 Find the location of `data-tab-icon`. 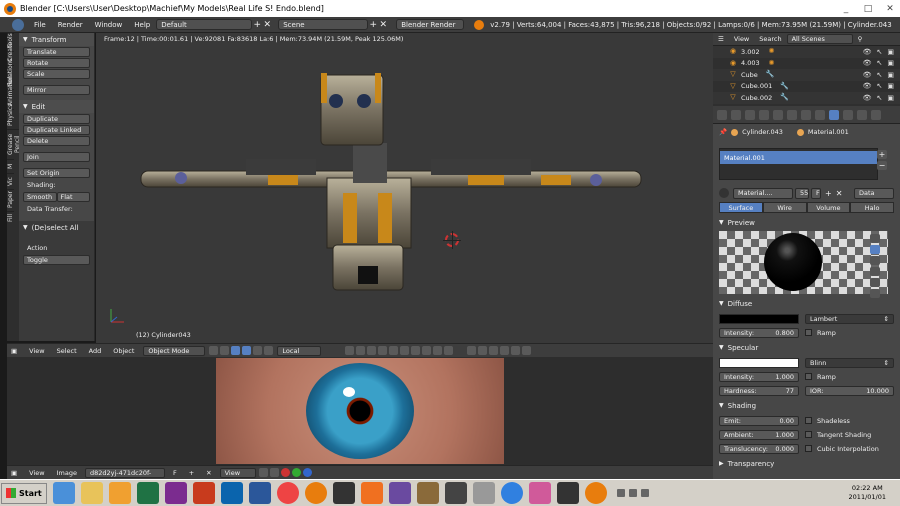

data-tab-icon is located at coordinates (820, 114).